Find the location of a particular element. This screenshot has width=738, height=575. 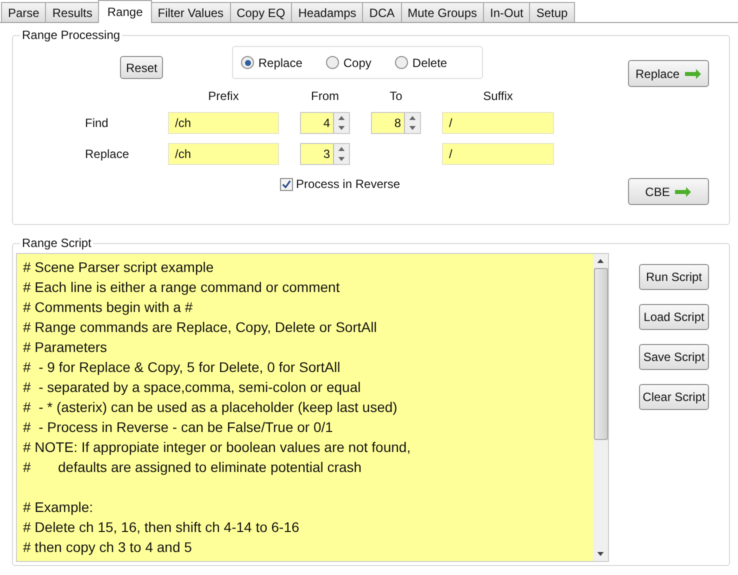

checkbox-icon is located at coordinates (286, 184).